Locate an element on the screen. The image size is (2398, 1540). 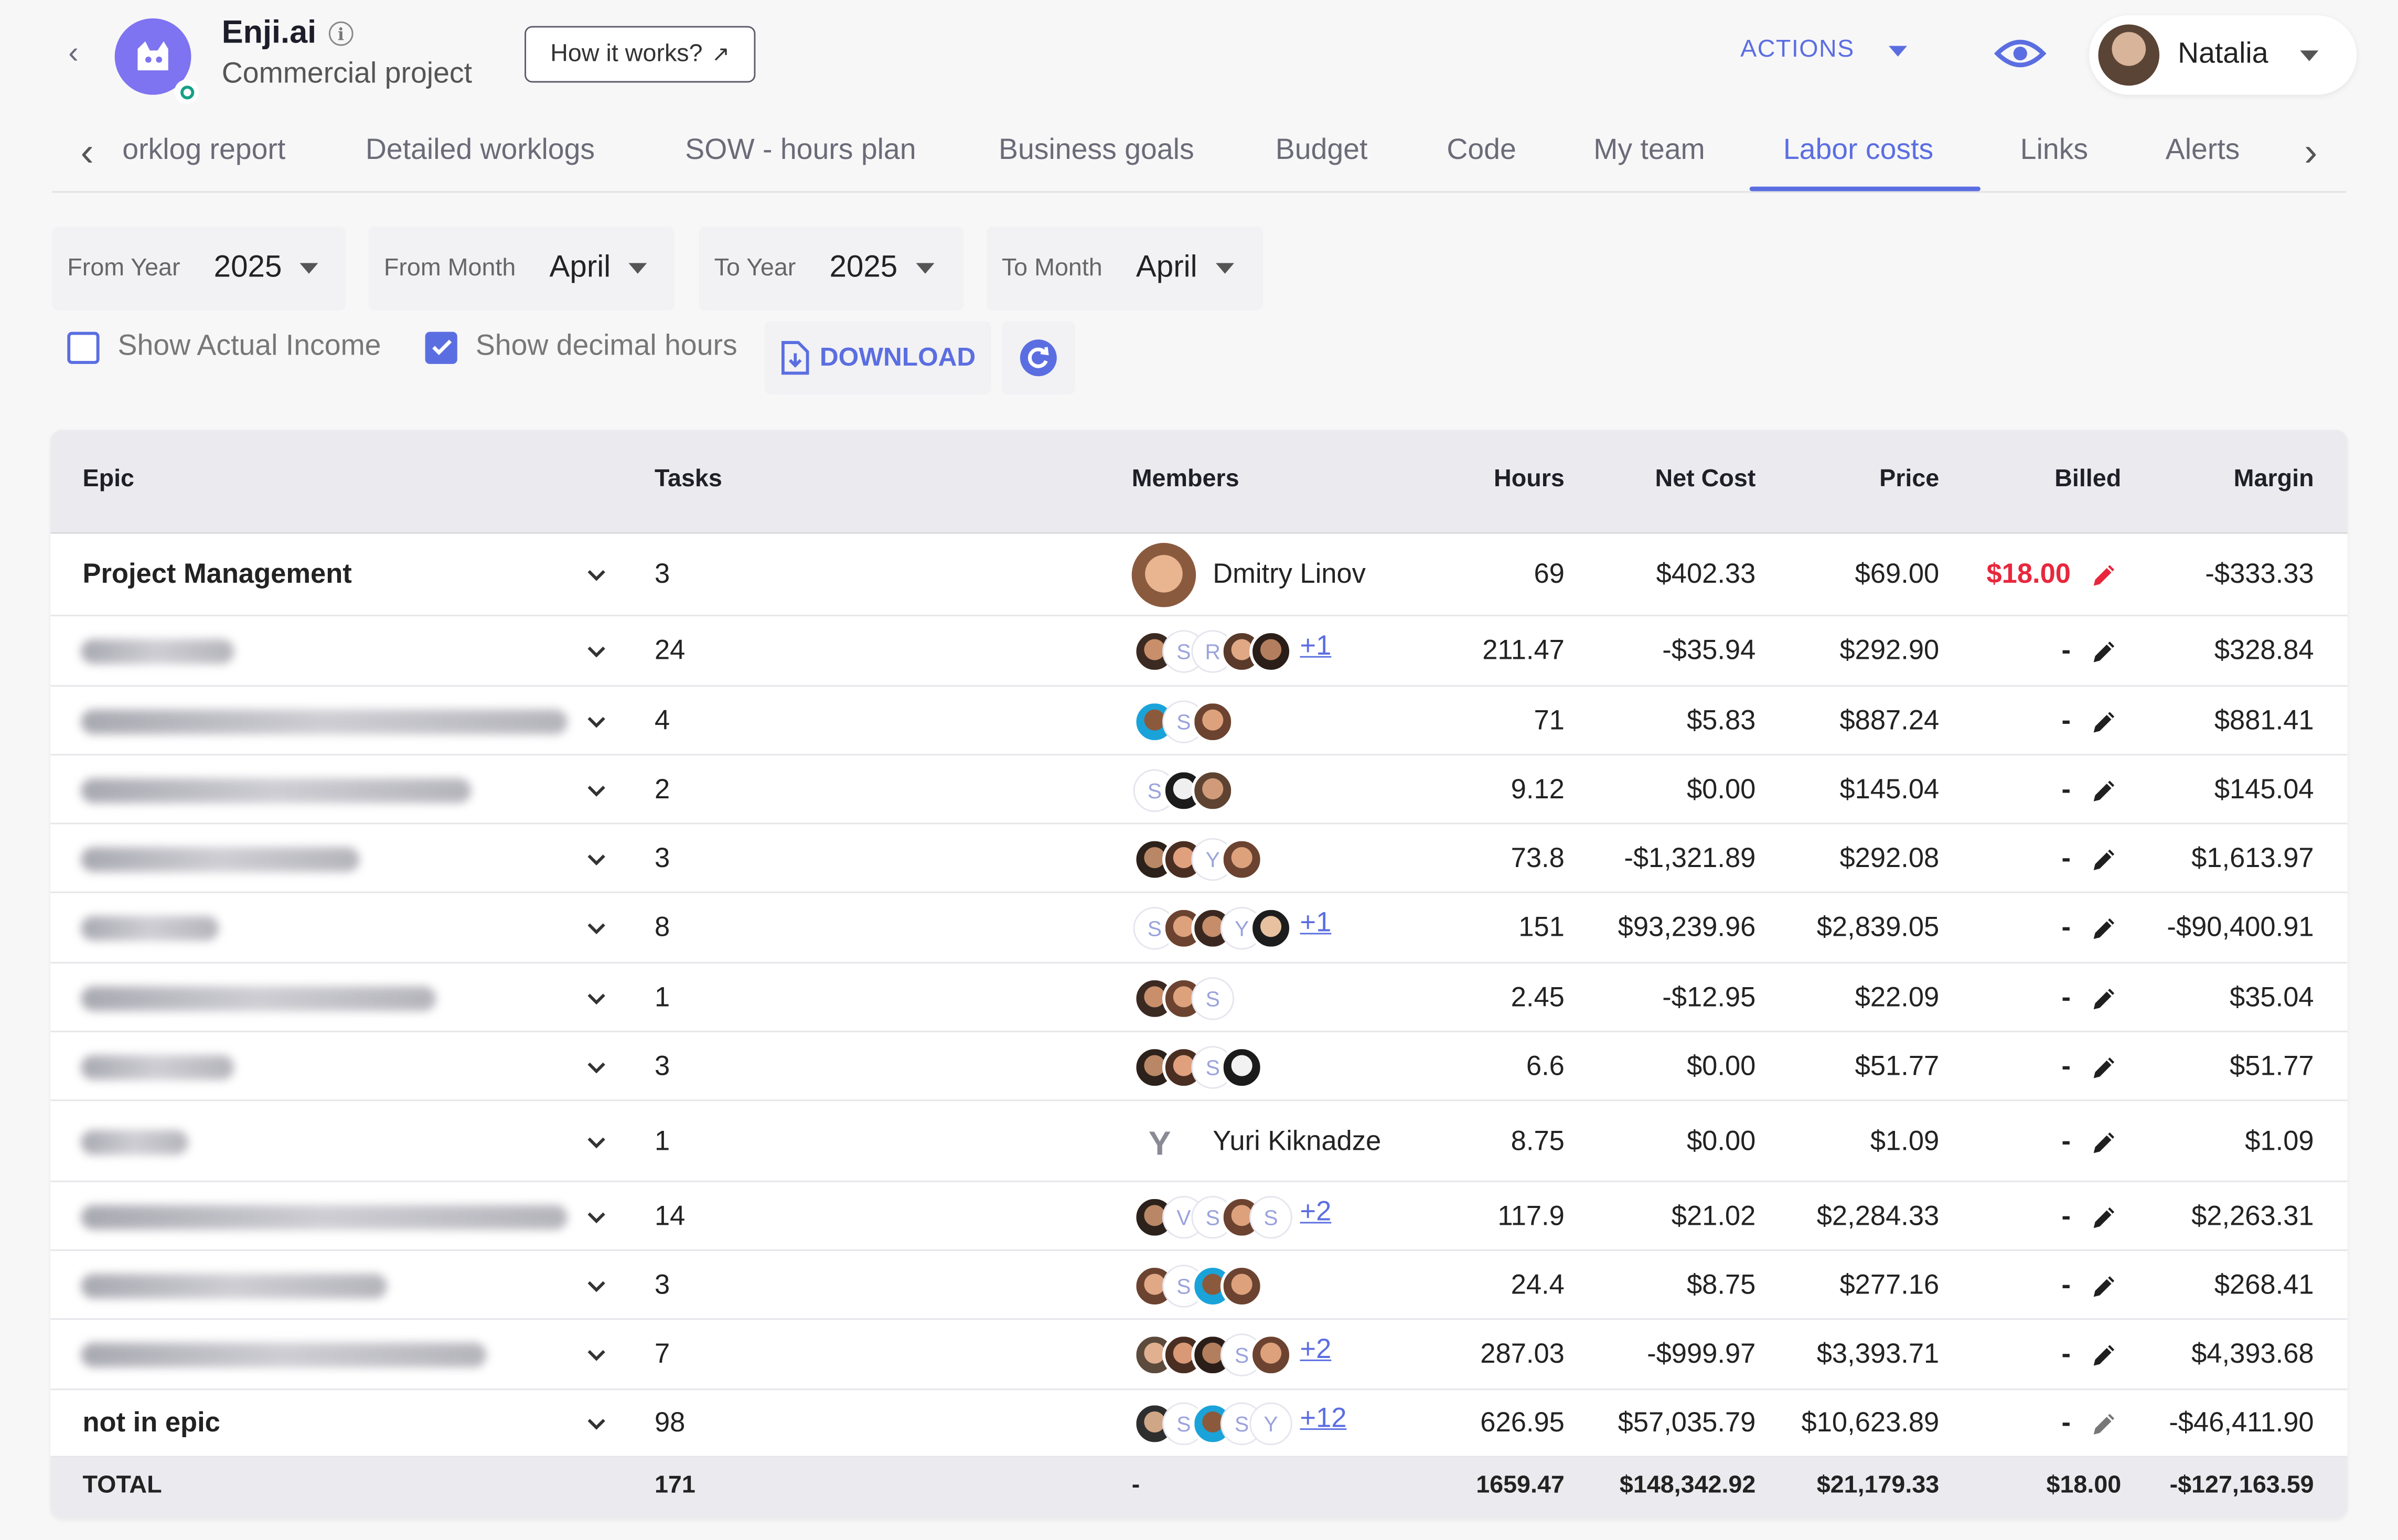
table-row: 1 S 2.45 -$12.95 $22.09 - $35.04 is located at coordinates (1199, 998).